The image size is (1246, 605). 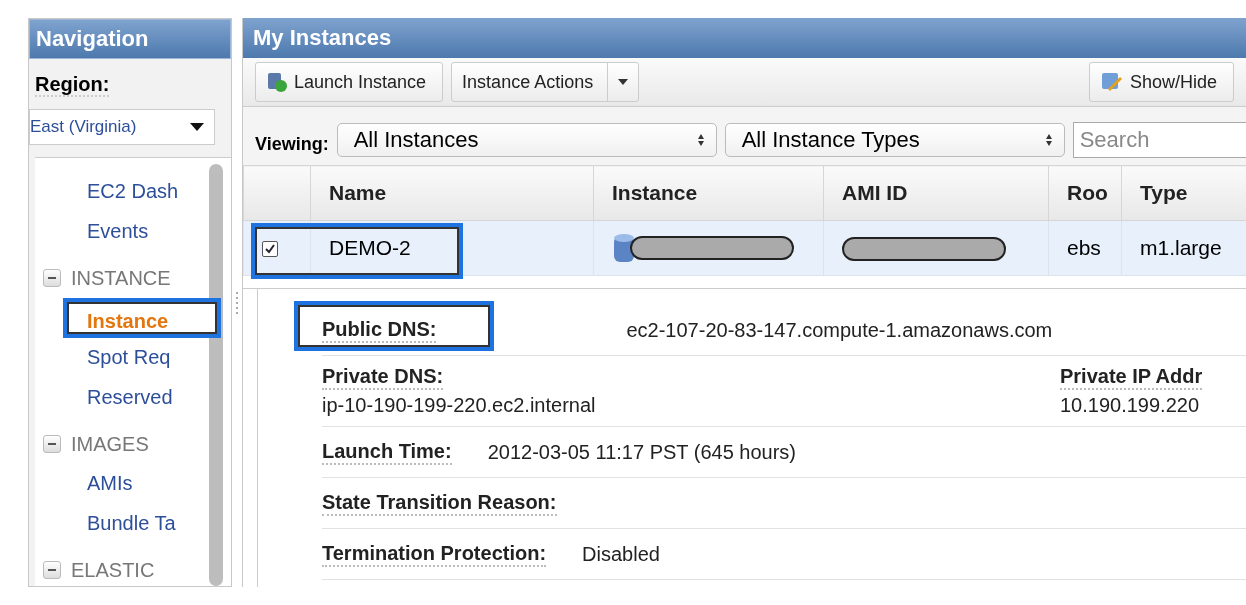 I want to click on nav-section: INSTANCE, so click(x=121, y=278).